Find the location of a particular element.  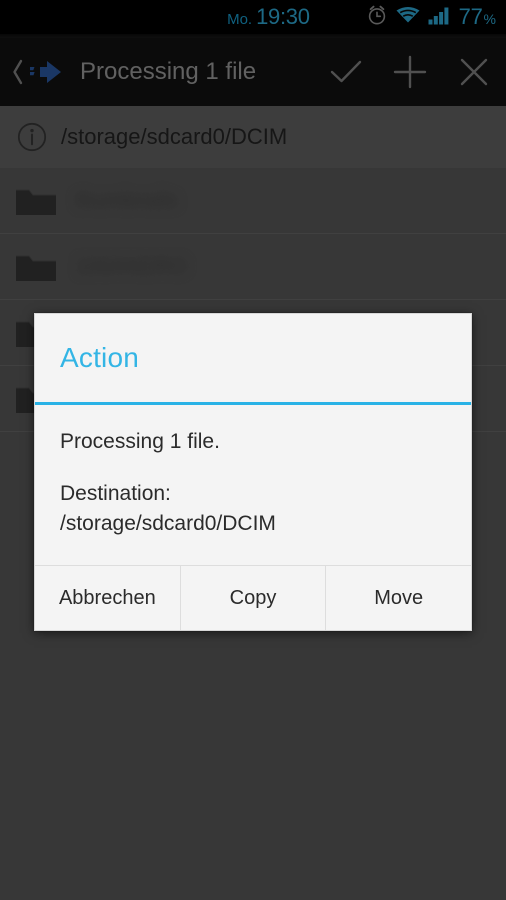

status-bar: Mo. 19:30 77 % is located at coordinates (253, 17).